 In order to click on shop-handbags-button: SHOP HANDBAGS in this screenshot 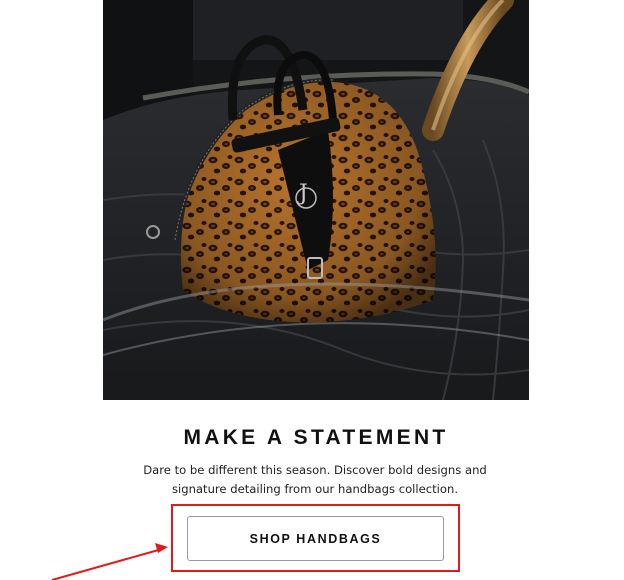, I will do `click(315, 538)`.